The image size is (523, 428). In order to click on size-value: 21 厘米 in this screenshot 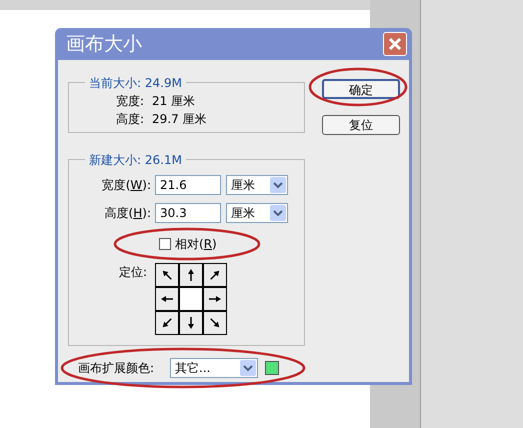, I will do `click(174, 101)`.